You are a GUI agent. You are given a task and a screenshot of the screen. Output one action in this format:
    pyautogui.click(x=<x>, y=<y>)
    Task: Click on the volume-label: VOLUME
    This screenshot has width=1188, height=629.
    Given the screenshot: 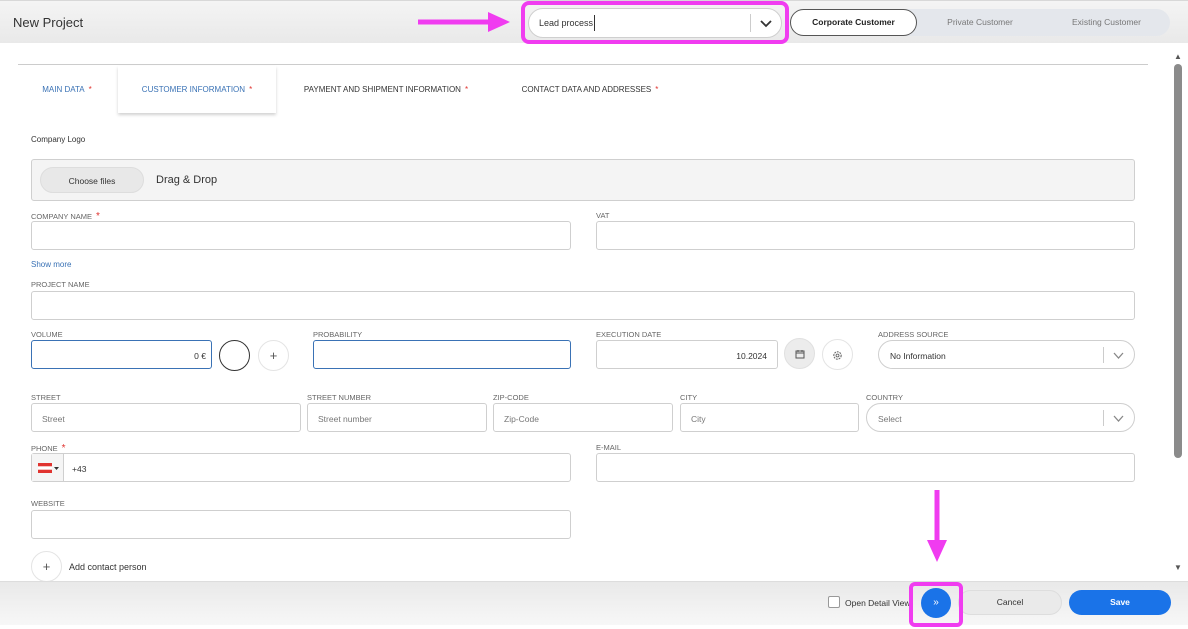 What is the action you would take?
    pyautogui.click(x=47, y=334)
    